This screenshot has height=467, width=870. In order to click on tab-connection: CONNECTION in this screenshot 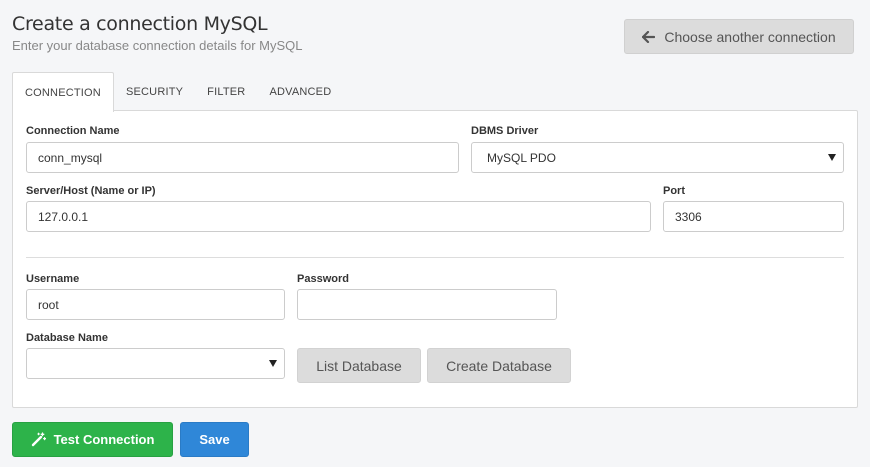, I will do `click(63, 92)`.